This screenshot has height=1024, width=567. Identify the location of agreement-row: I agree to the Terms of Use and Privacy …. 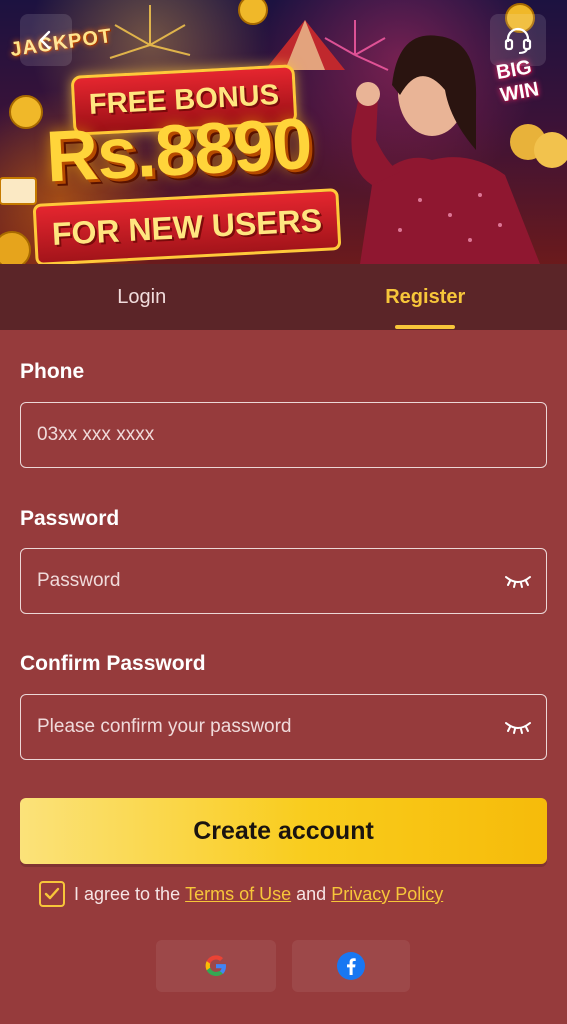
(241, 894).